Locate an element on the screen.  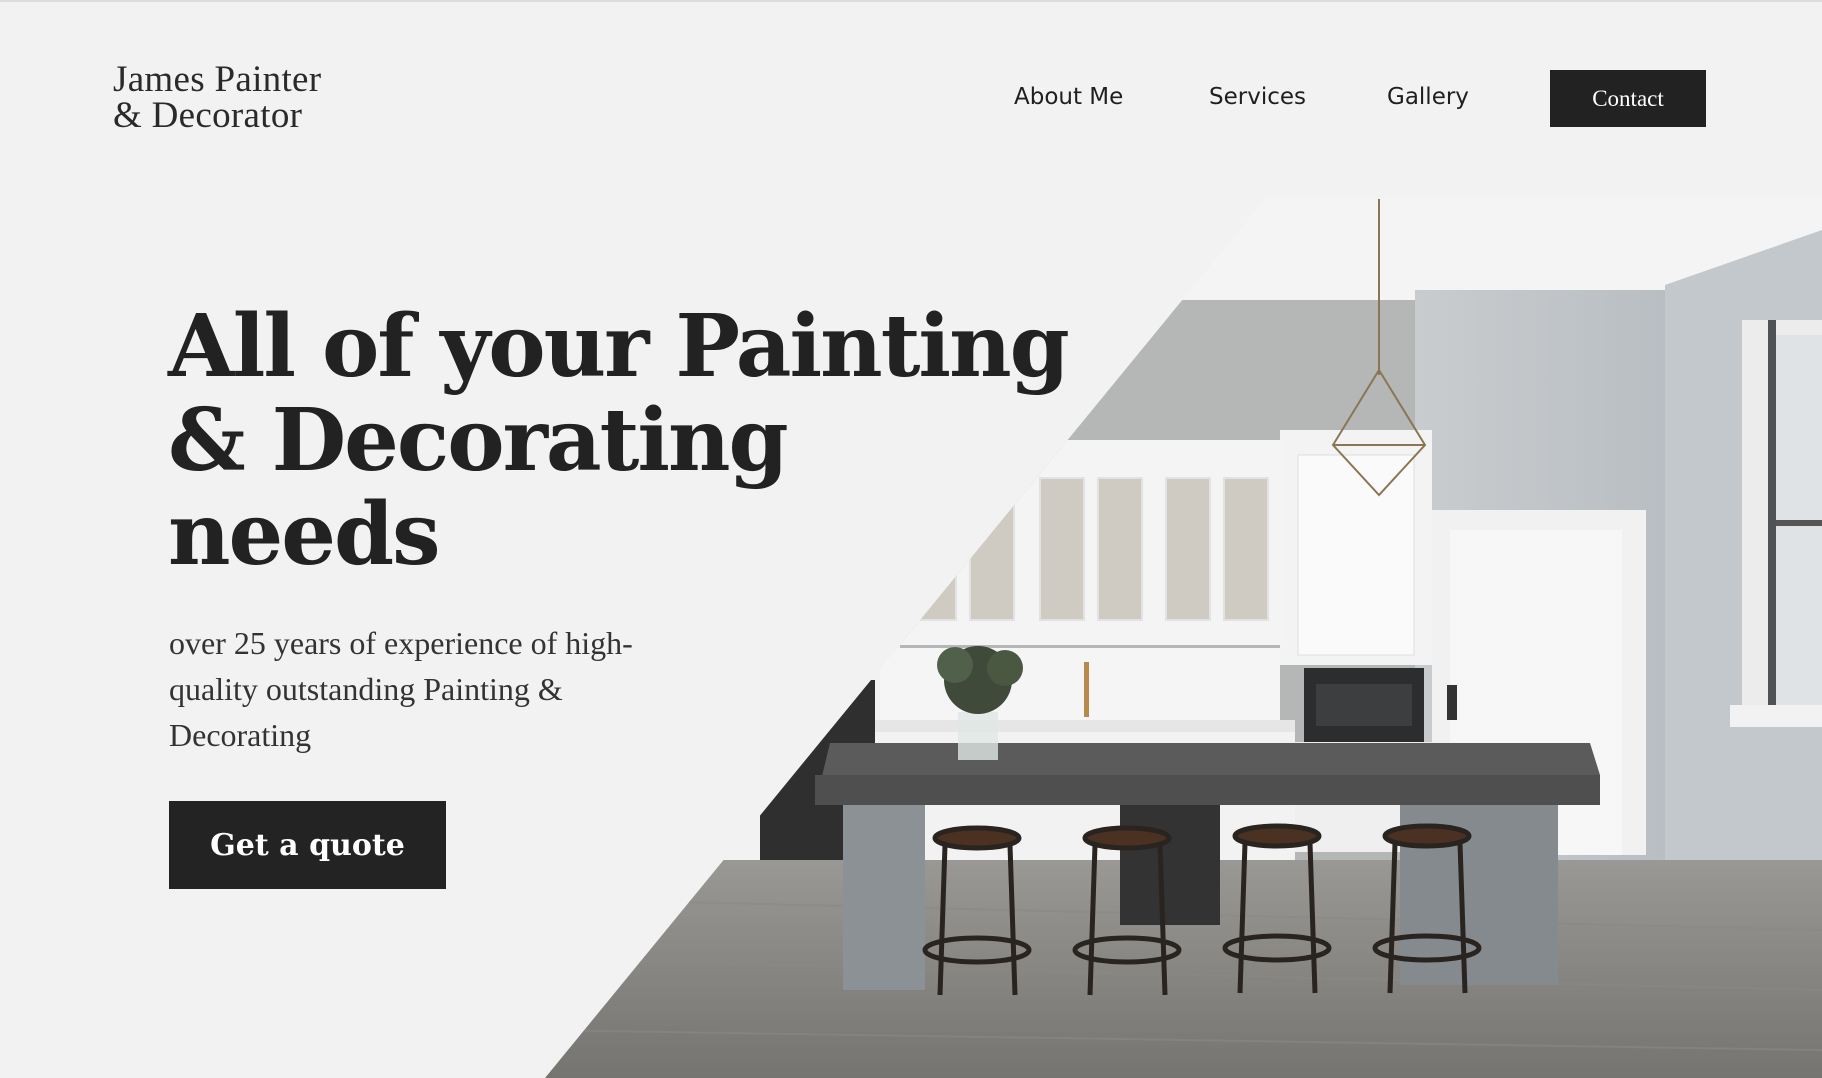
subtext-line-2: quality outstanding Painting & is located at coordinates (366, 689).